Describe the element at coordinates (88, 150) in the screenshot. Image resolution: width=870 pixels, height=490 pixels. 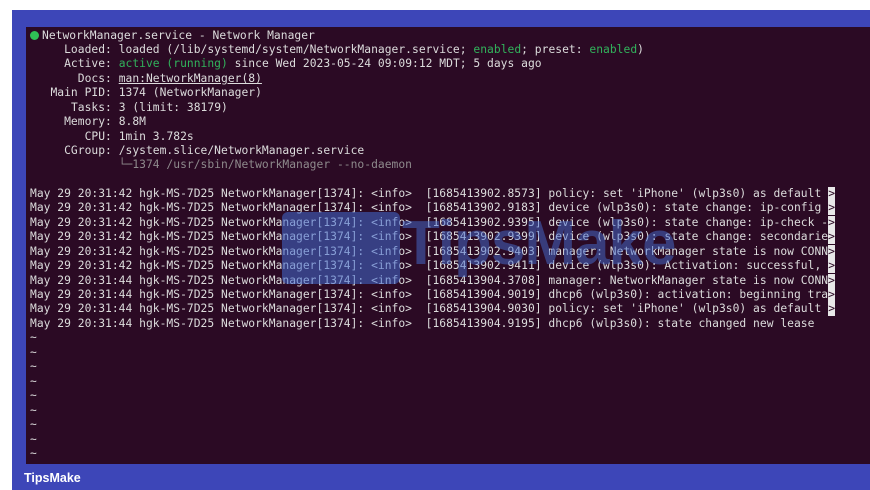
I see `cgroup-label: CGroup:` at that location.